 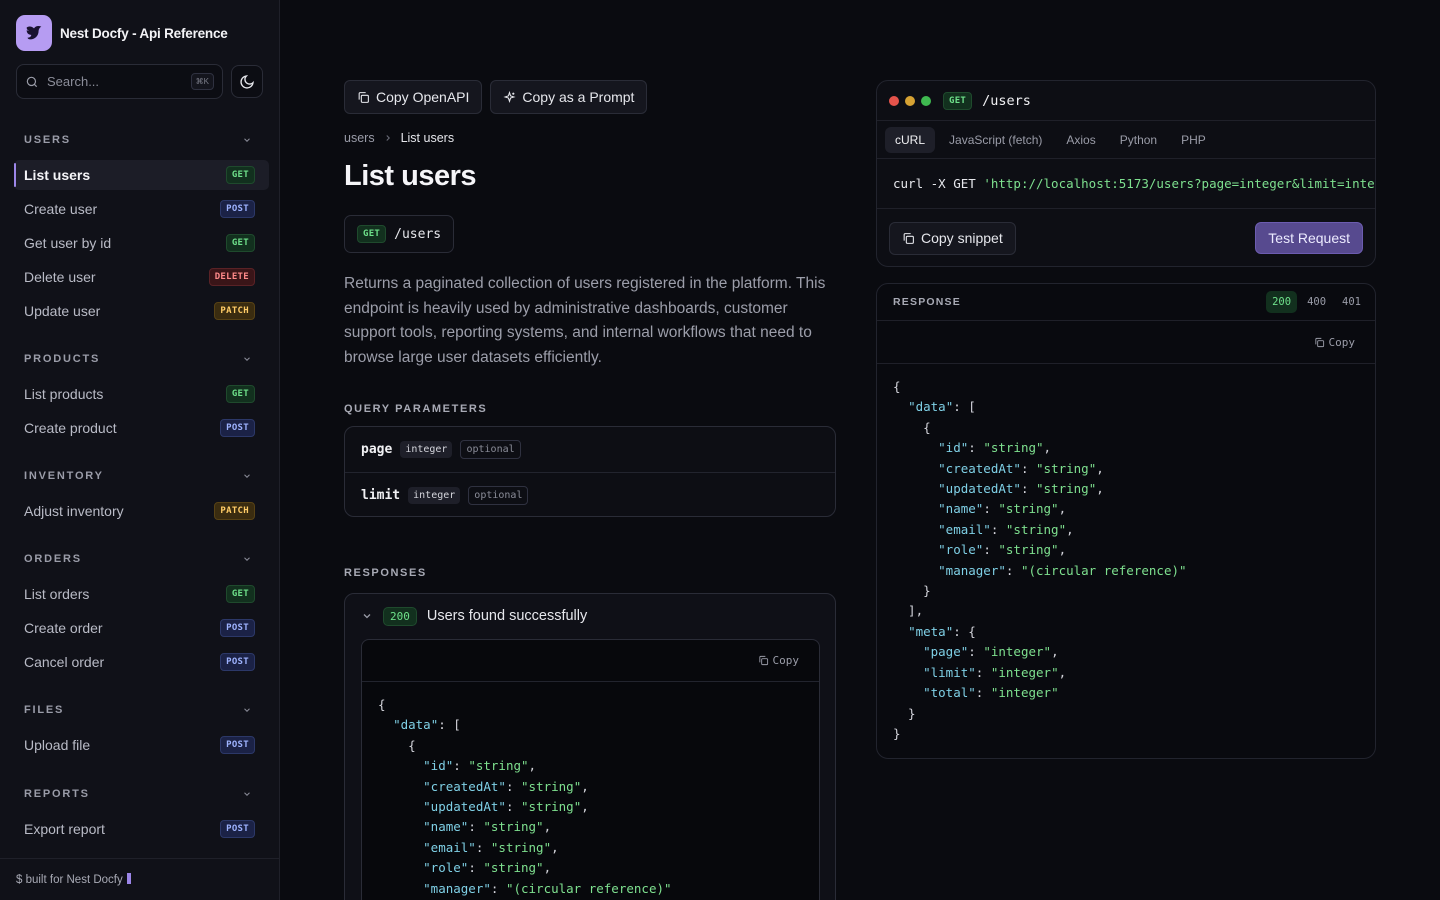 I want to click on sidebar-item-label: Create user, so click(x=61, y=209).